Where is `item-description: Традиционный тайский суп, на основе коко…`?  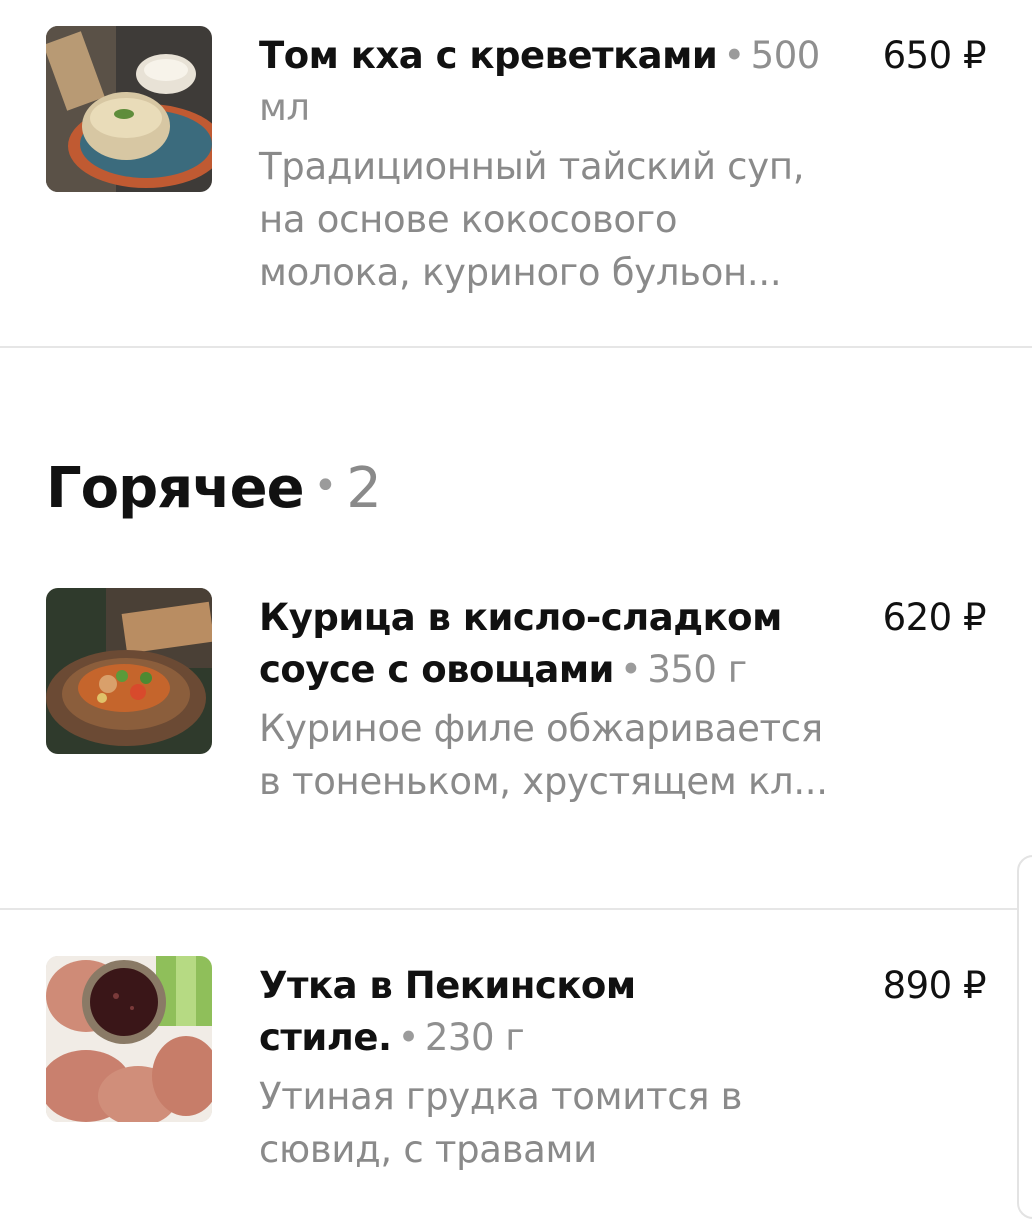 item-description: Традиционный тайский суп, на основе коко… is located at coordinates (532, 219).